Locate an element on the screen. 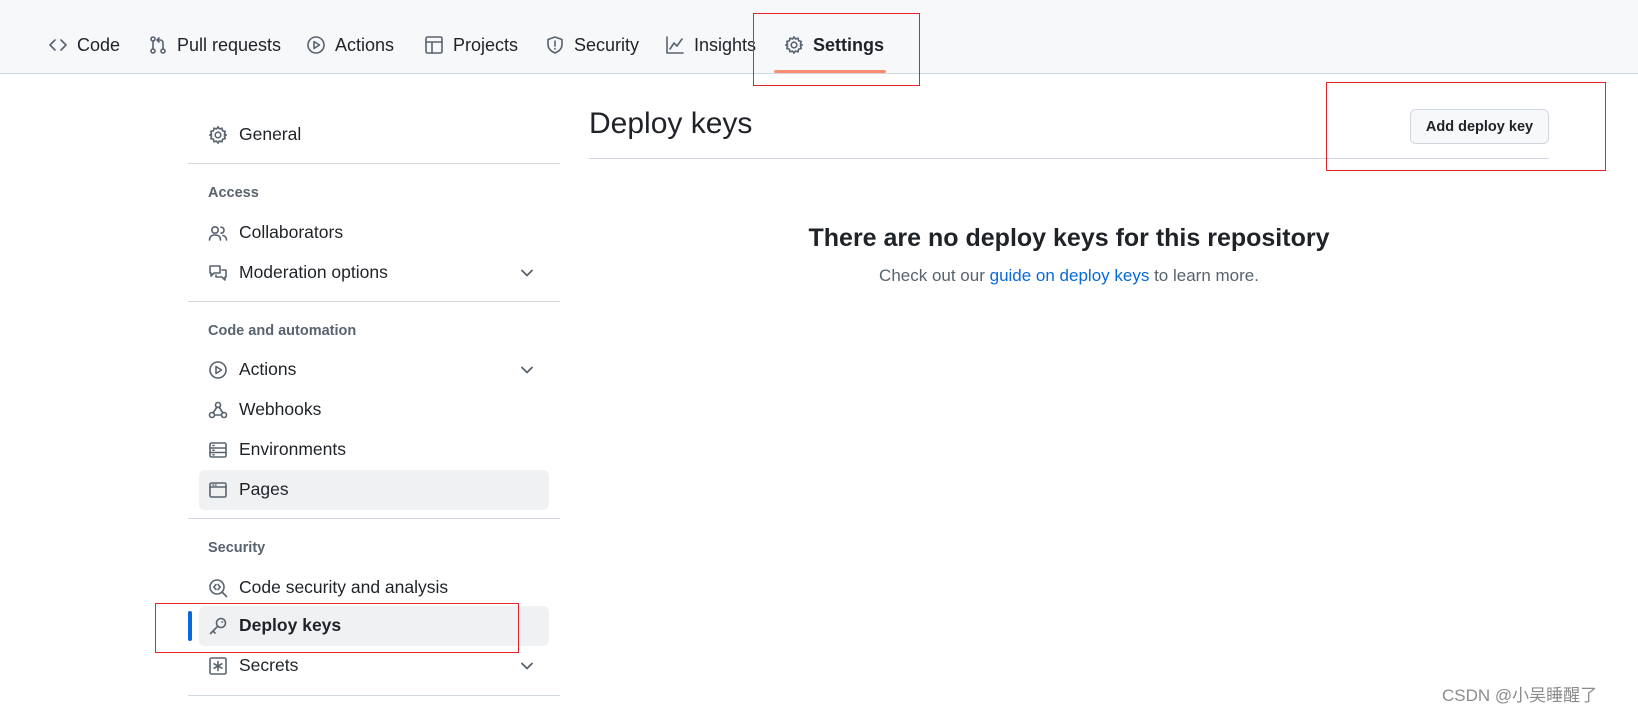 The image size is (1638, 713). watermark: CSDN @小吴睡醒了 is located at coordinates (1520, 695).